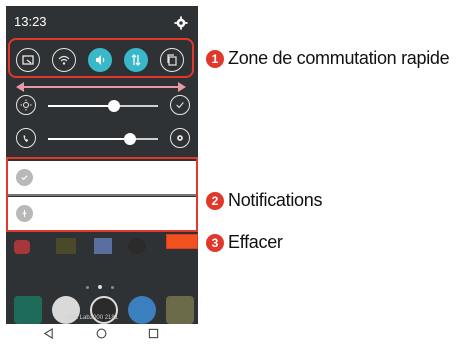 The height and width of the screenshot is (344, 473). I want to click on navigation-bar, so click(102, 333).